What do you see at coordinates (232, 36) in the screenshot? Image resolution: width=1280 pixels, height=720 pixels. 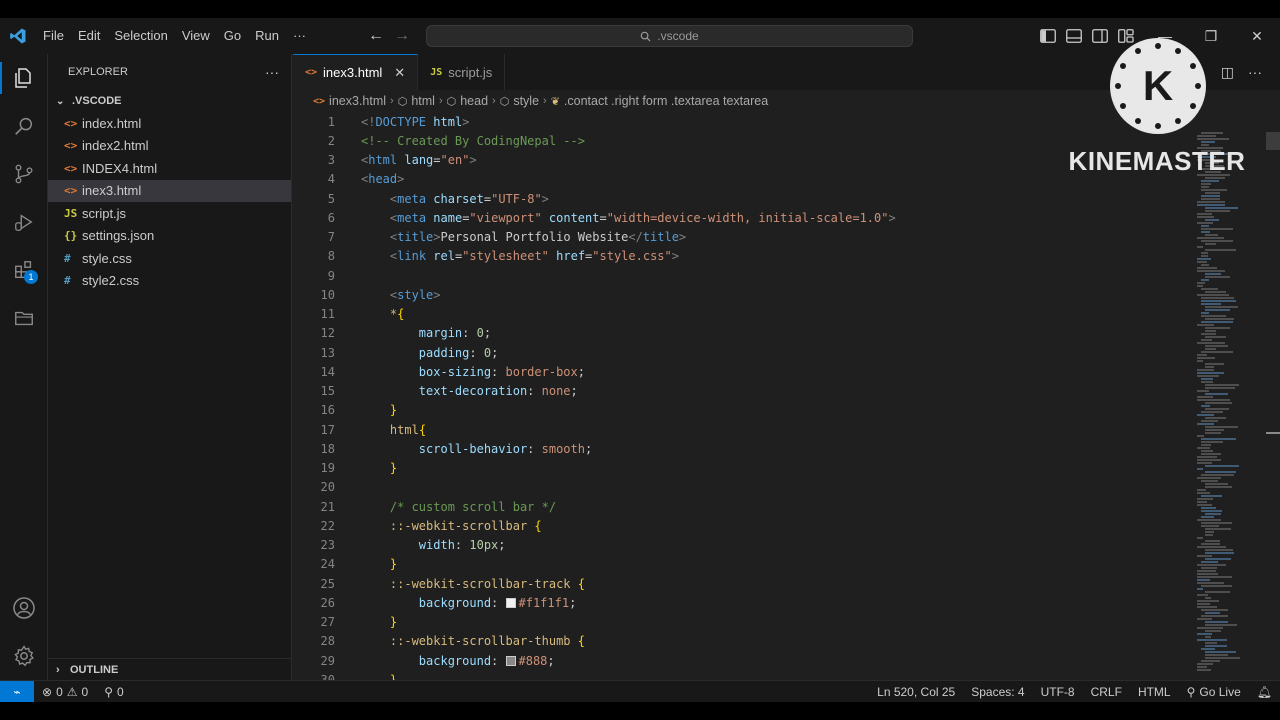 I see `menu-go: Go` at bounding box center [232, 36].